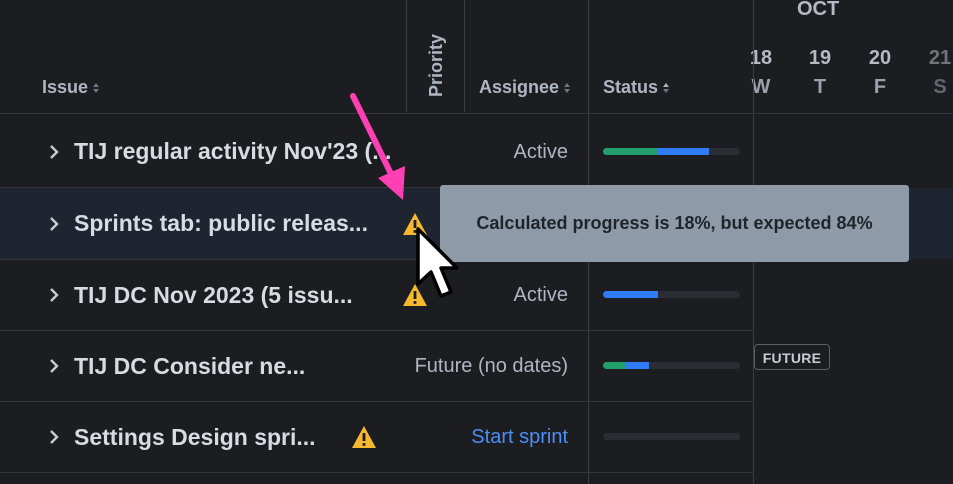 Image resolution: width=953 pixels, height=484 pixels. I want to click on status-column-header: Status, so click(636, 87).